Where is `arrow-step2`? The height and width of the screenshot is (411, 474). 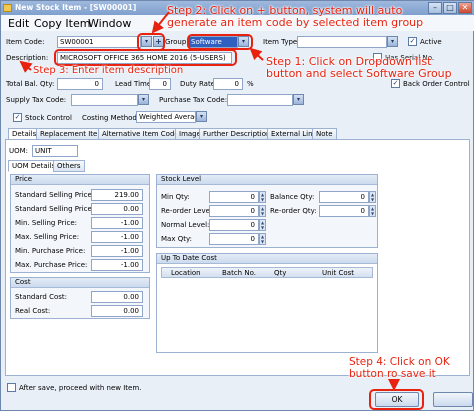
arrow-step2 is located at coordinates (160, 22).